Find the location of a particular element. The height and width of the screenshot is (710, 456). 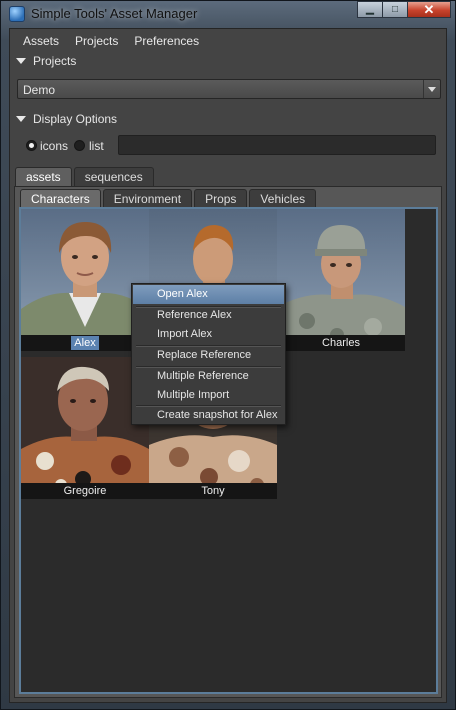

window-title: Simple Tools' Asset Manager is located at coordinates (114, 13).